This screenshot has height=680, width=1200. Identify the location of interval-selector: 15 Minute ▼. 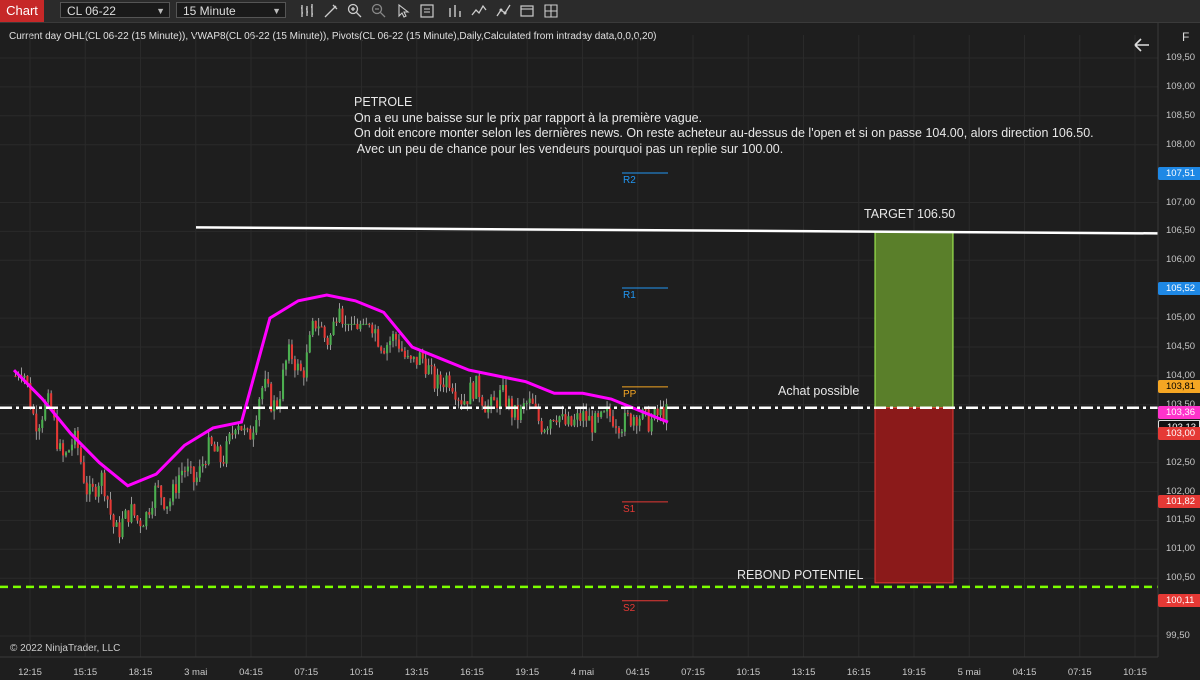
(231, 10).